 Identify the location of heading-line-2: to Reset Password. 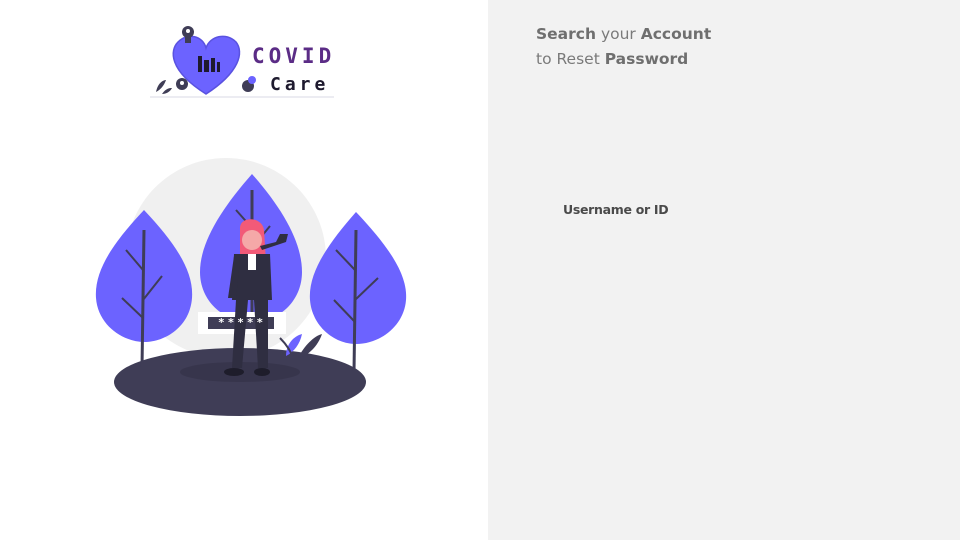
(623, 59).